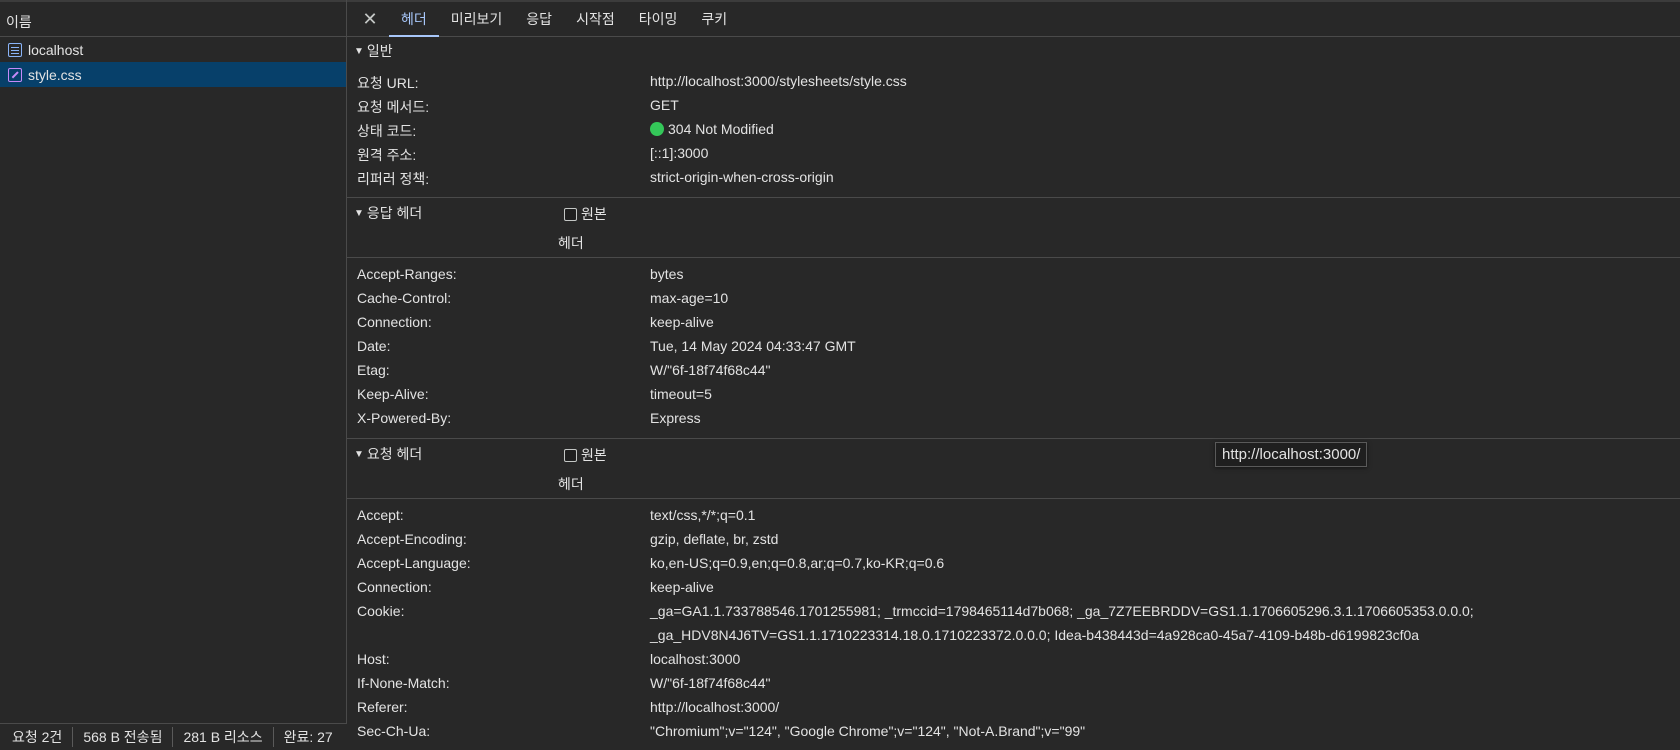 The width and height of the screenshot is (1680, 750). I want to click on header-key: Connection:, so click(394, 322).